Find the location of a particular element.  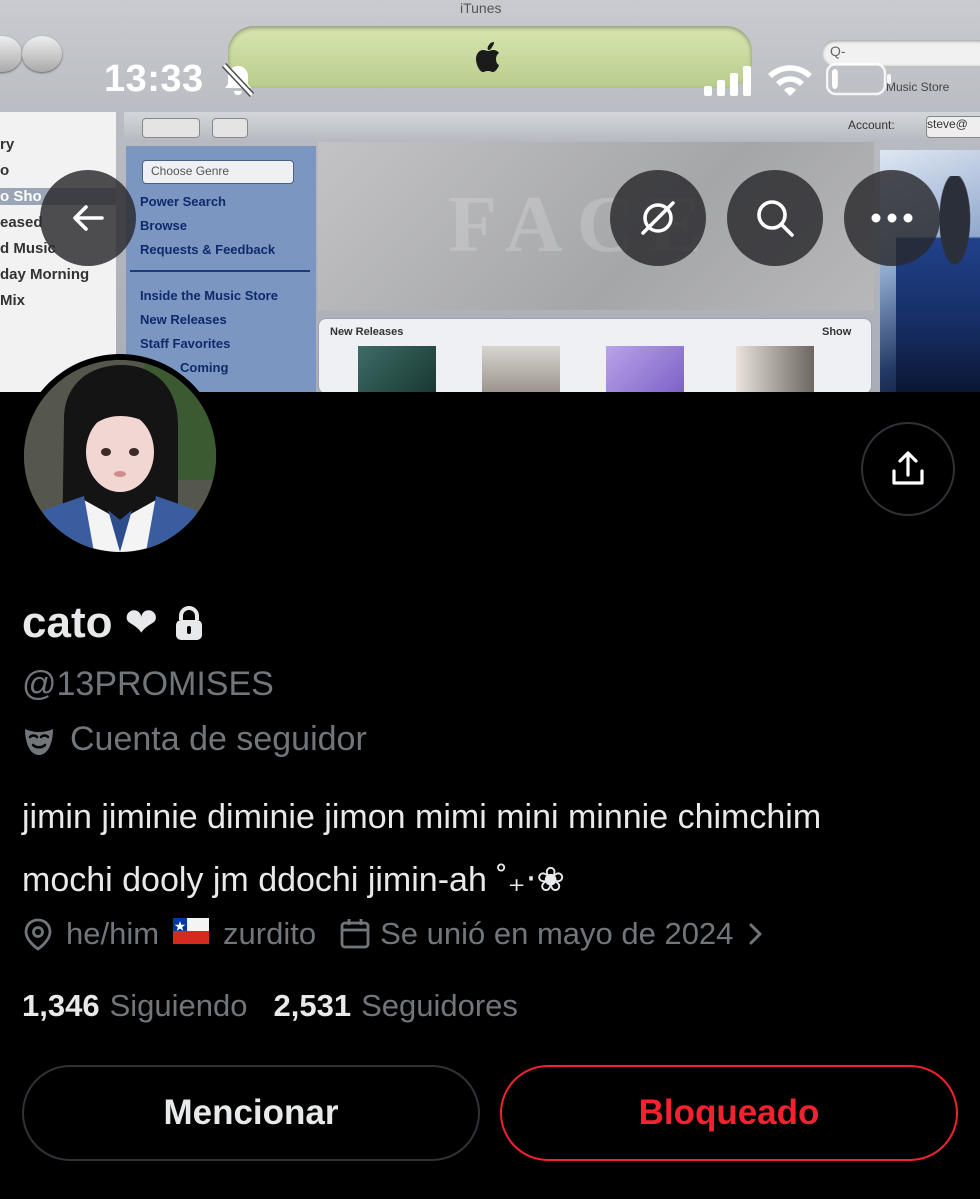

search-icon is located at coordinates (775, 218).